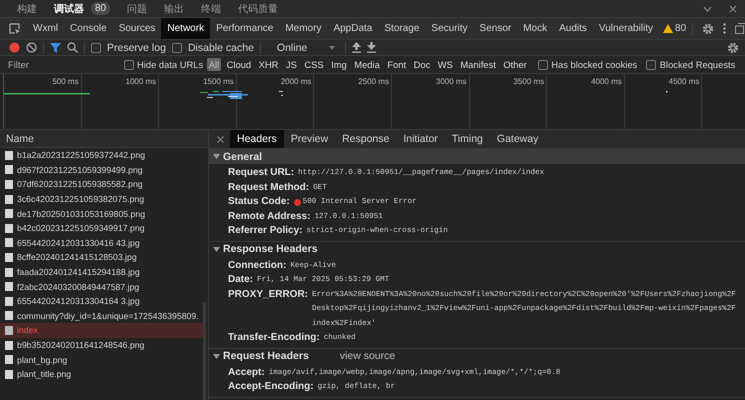 The height and width of the screenshot is (400, 745). Describe the element at coordinates (365, 139) in the screenshot. I see `details-tab: Response` at that location.